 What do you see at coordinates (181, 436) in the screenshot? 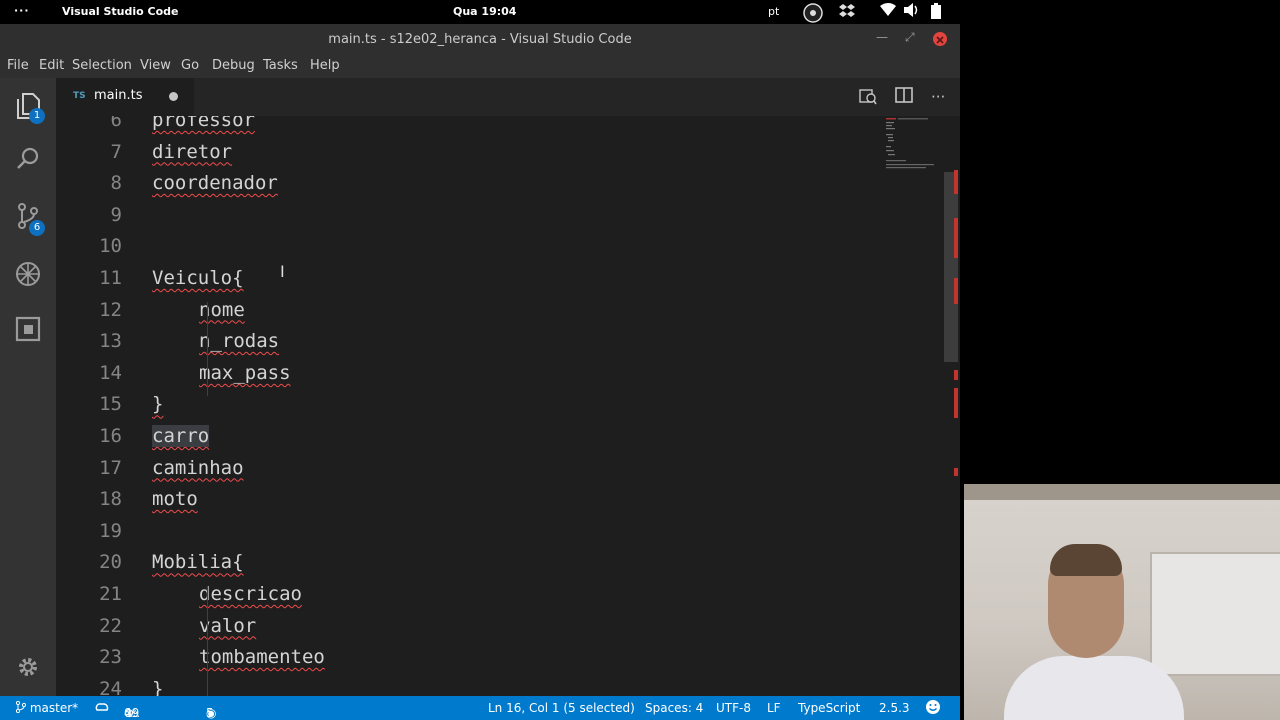
I see `code-text: carro` at bounding box center [181, 436].